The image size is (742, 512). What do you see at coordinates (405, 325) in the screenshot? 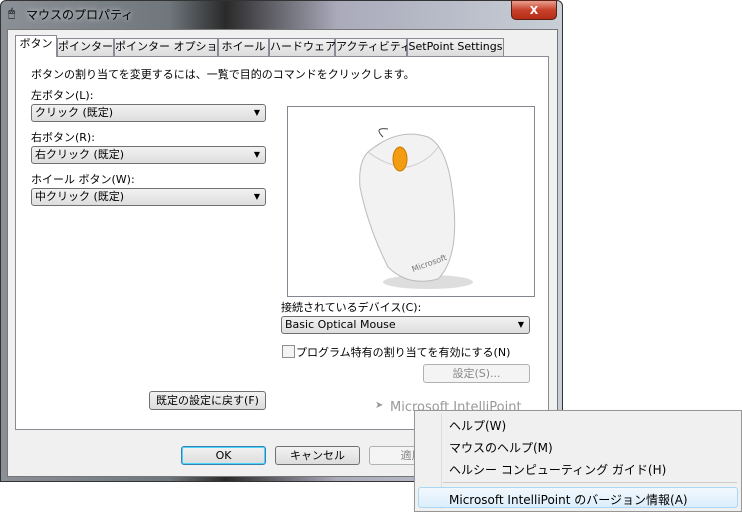
I see `device-select: Basic Optical Mouse ▼` at bounding box center [405, 325].